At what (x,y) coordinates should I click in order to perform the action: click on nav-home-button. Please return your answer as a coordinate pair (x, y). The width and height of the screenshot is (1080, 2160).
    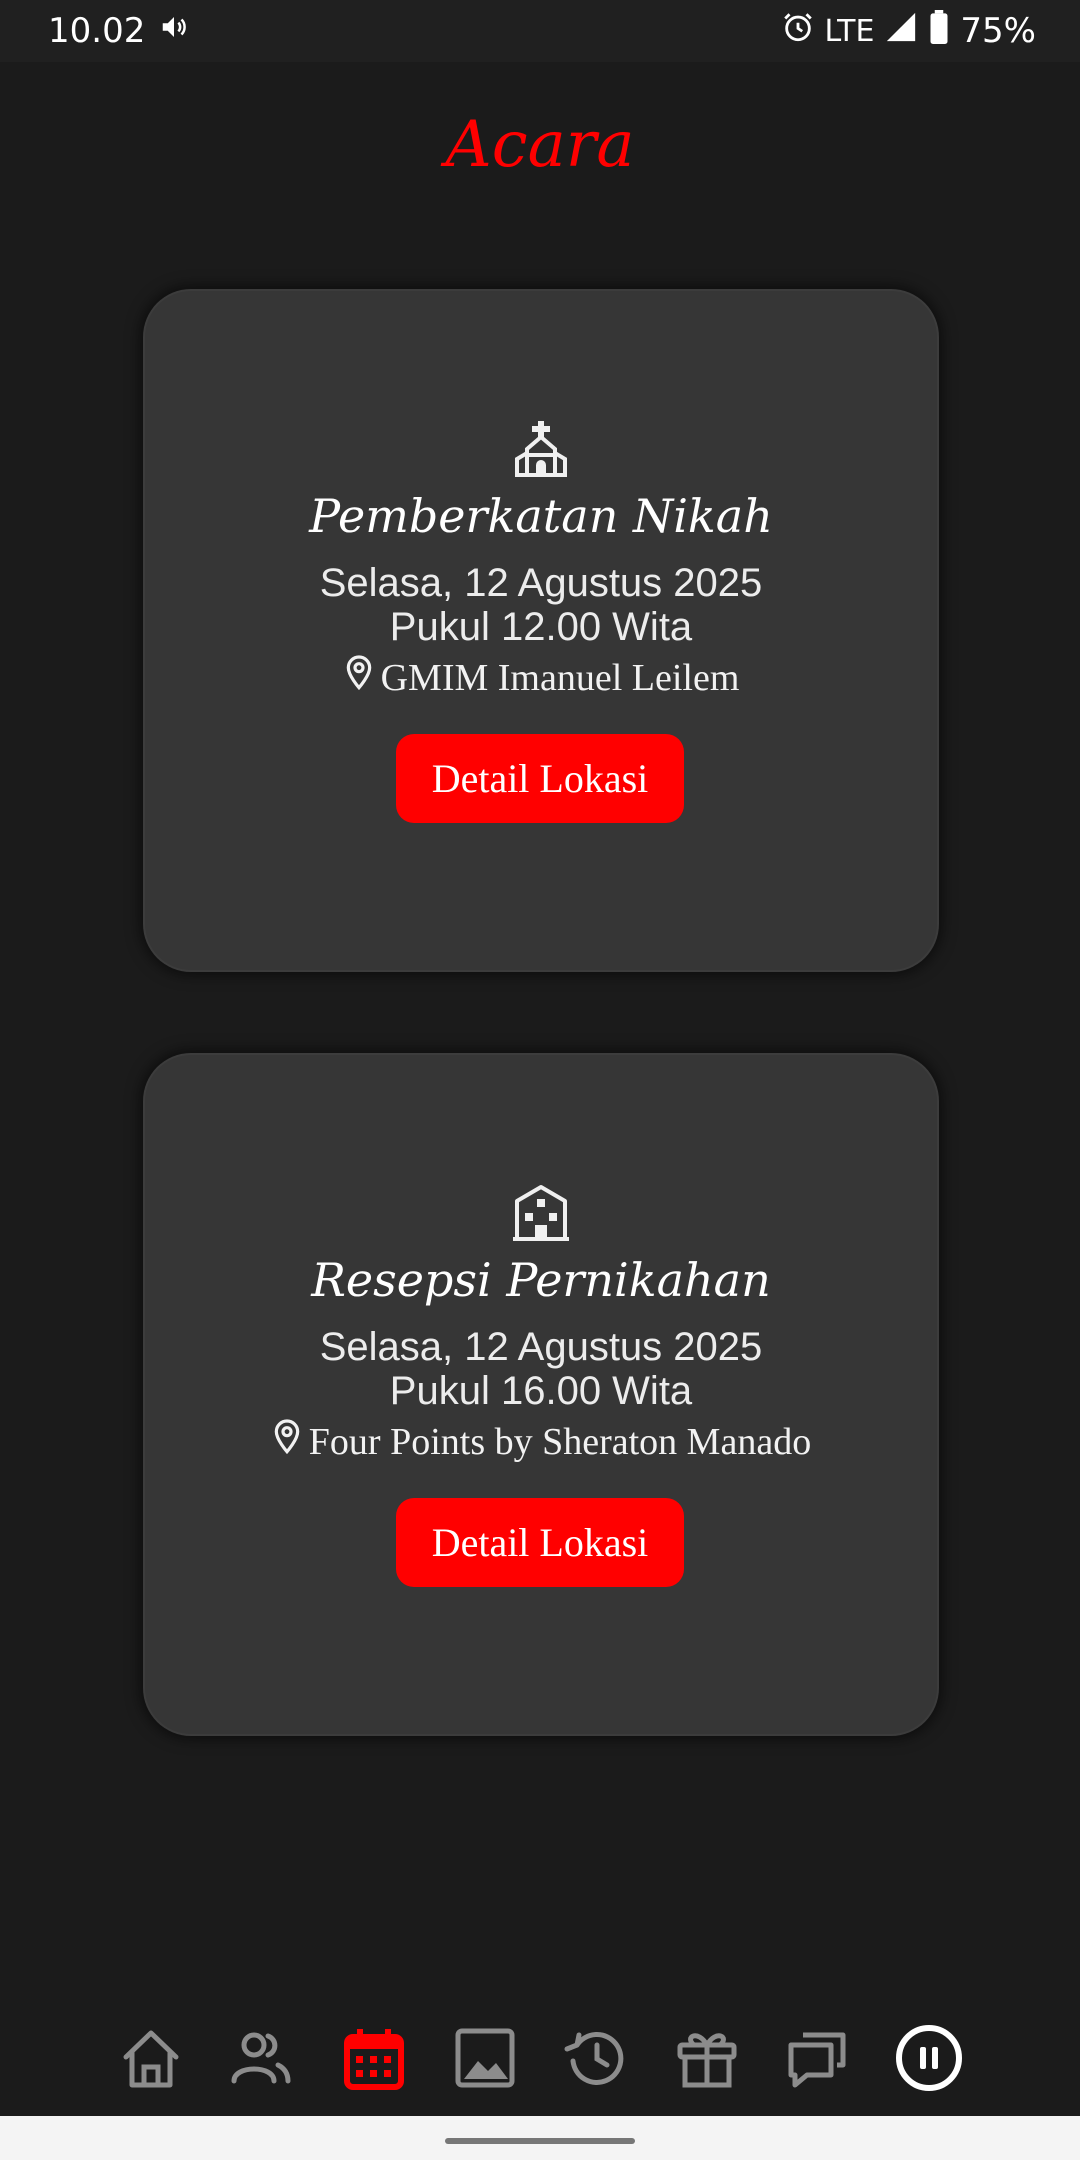
    Looking at the image, I should click on (151, 2060).